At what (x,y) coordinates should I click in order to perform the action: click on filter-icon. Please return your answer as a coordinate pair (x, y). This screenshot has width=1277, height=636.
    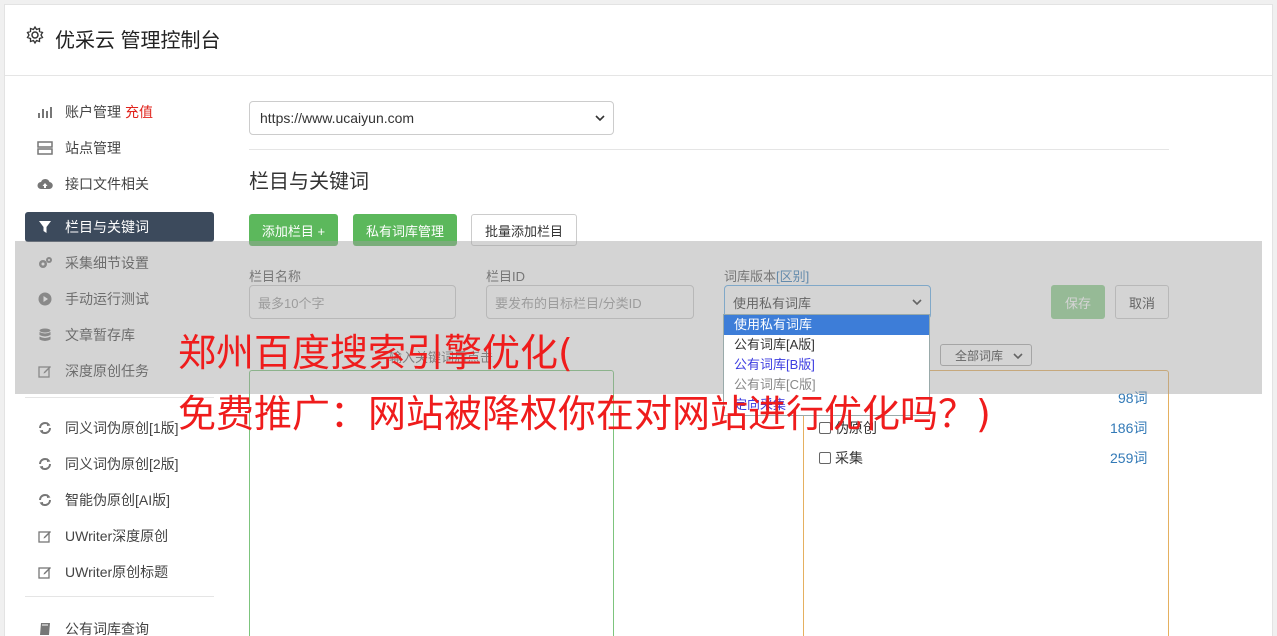
    Looking at the image, I should click on (45, 227).